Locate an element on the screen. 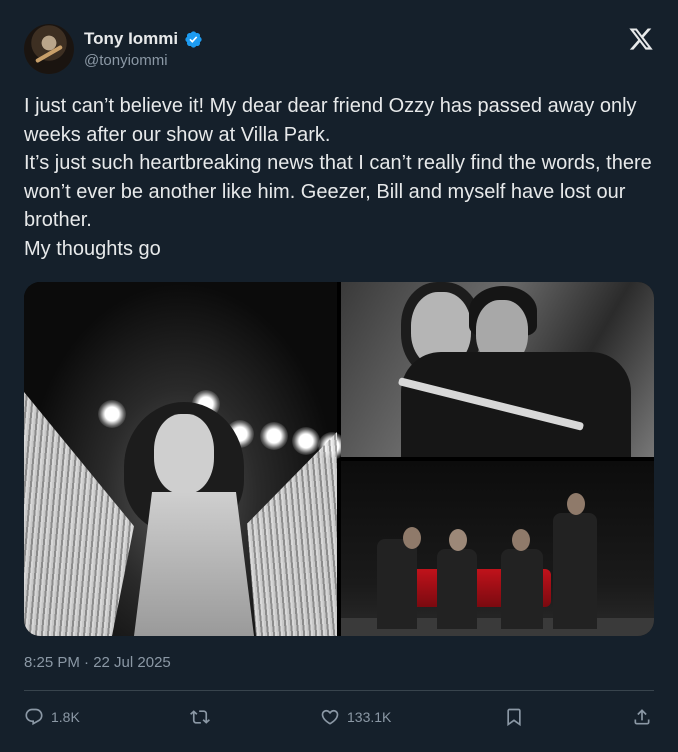  action-bar: 1.8K 133.1K is located at coordinates (339, 717).